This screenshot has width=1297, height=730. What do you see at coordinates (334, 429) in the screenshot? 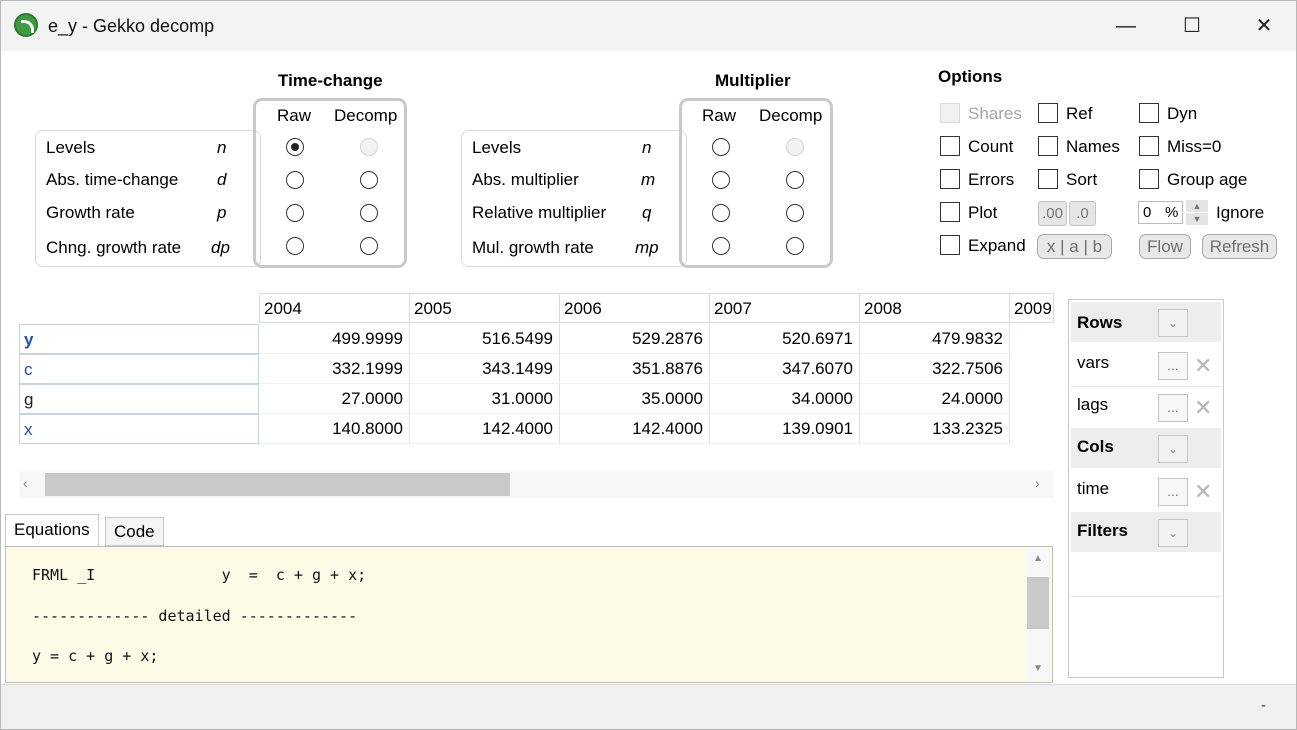
I see `grid-cell: 140.8000` at bounding box center [334, 429].